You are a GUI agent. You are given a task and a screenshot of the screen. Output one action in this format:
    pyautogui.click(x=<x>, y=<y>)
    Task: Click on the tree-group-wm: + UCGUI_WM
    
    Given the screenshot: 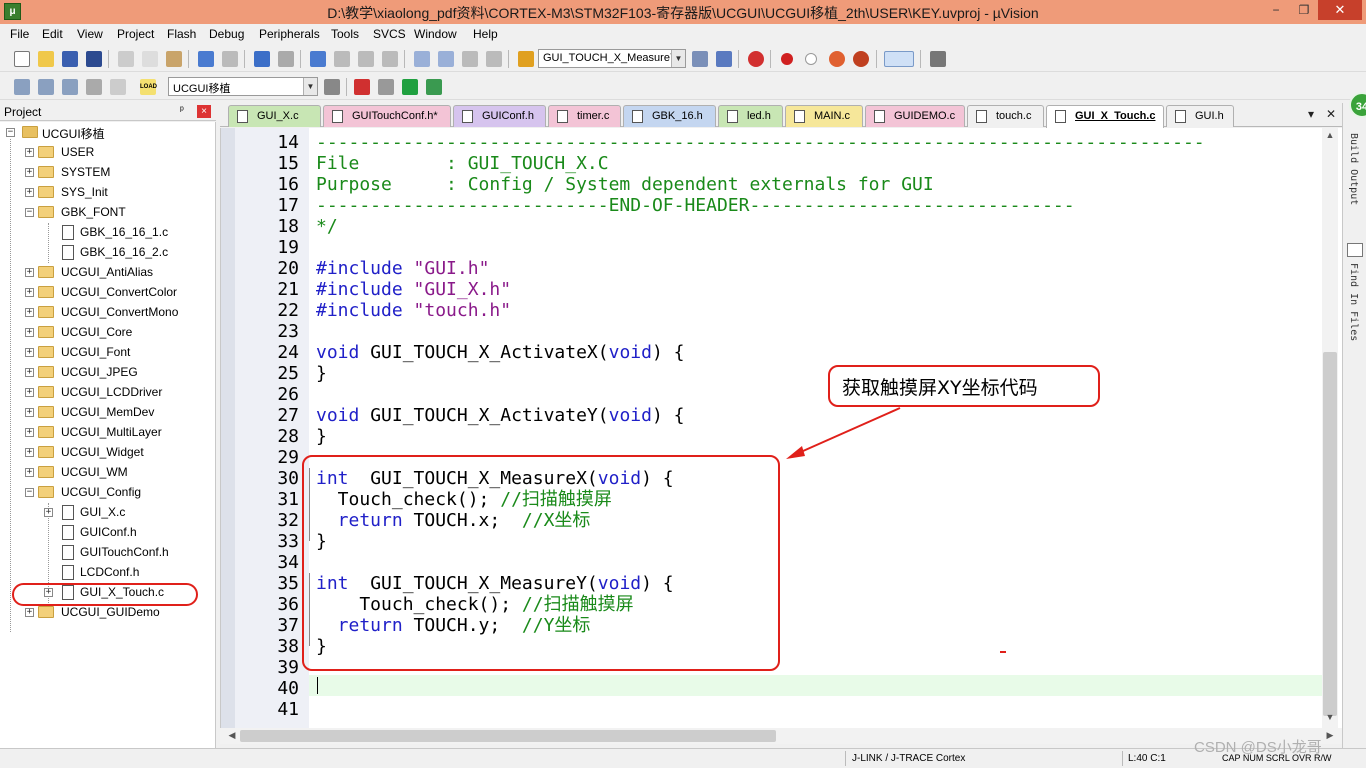 What is the action you would take?
    pyautogui.click(x=108, y=473)
    